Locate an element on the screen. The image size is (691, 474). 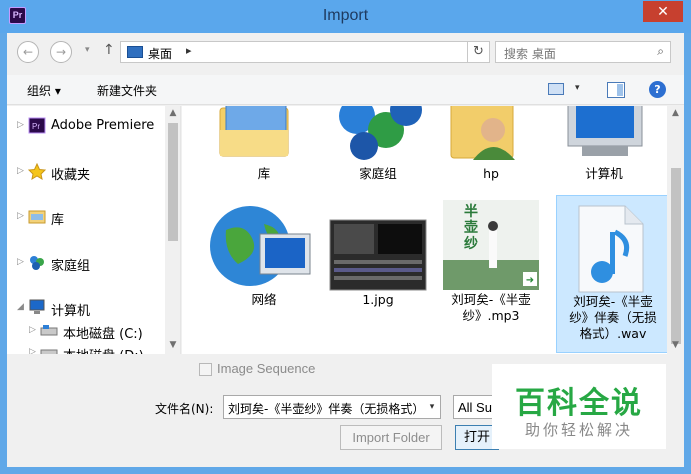
command-toolbar: 组织 ▾ 新建文件夹 ▾ ? is located at coordinates (345, 90).